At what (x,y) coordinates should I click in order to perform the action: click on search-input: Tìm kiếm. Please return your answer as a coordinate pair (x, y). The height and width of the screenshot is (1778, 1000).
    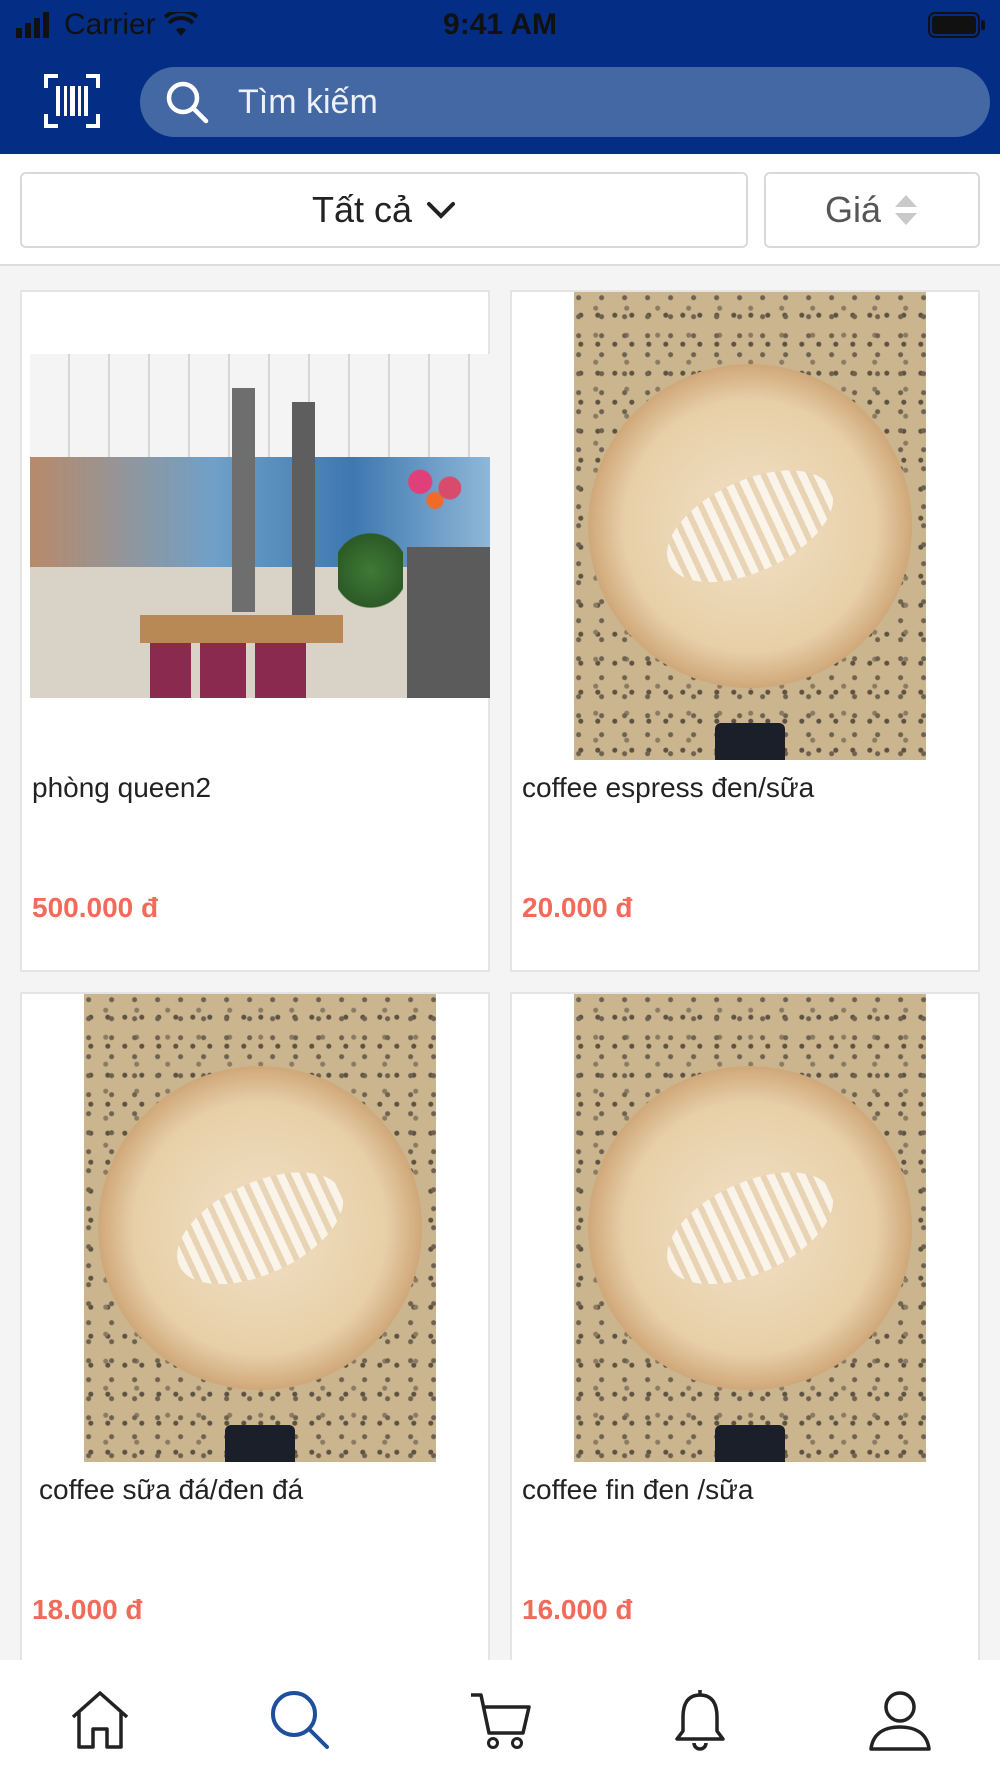
    Looking at the image, I should click on (565, 102).